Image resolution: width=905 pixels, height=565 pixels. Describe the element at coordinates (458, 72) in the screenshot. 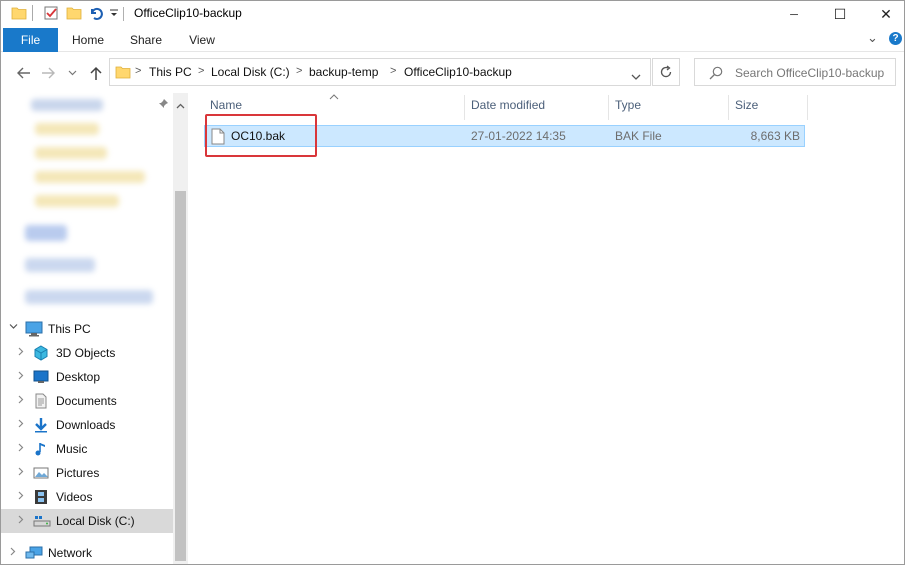

I see `breadcrumb-current-folder: OfficeClip10-backup` at that location.